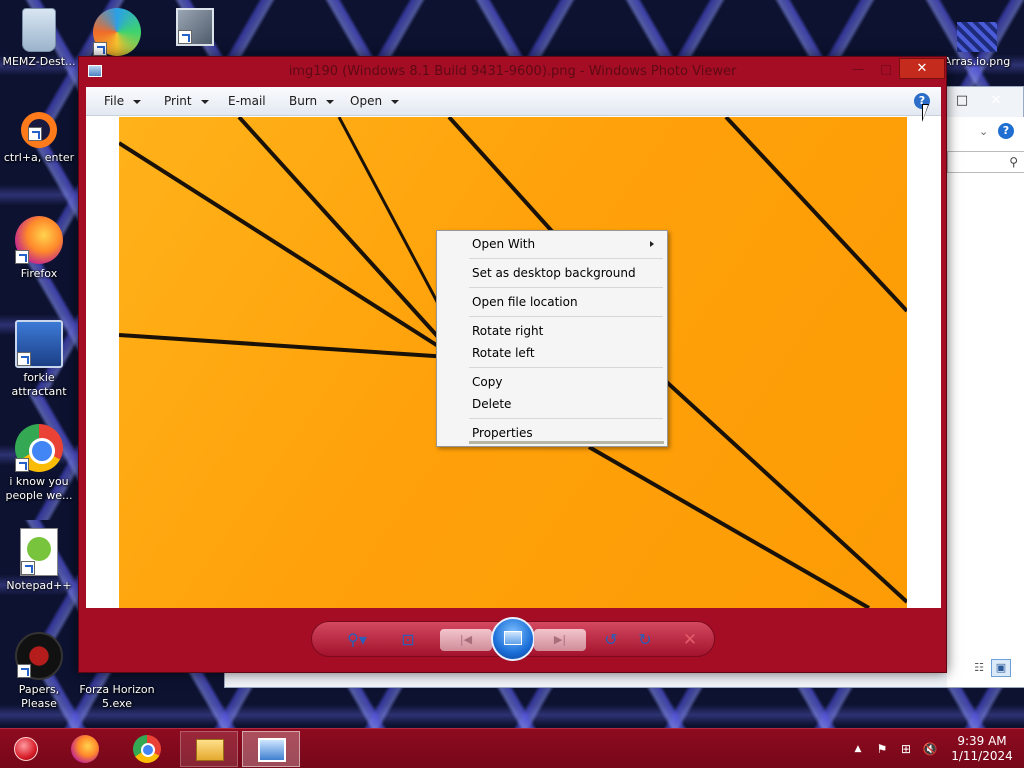 This screenshot has height=768, width=1024. What do you see at coordinates (930, 749) in the screenshot?
I see `volume-muted-icon: 🔇` at bounding box center [930, 749].